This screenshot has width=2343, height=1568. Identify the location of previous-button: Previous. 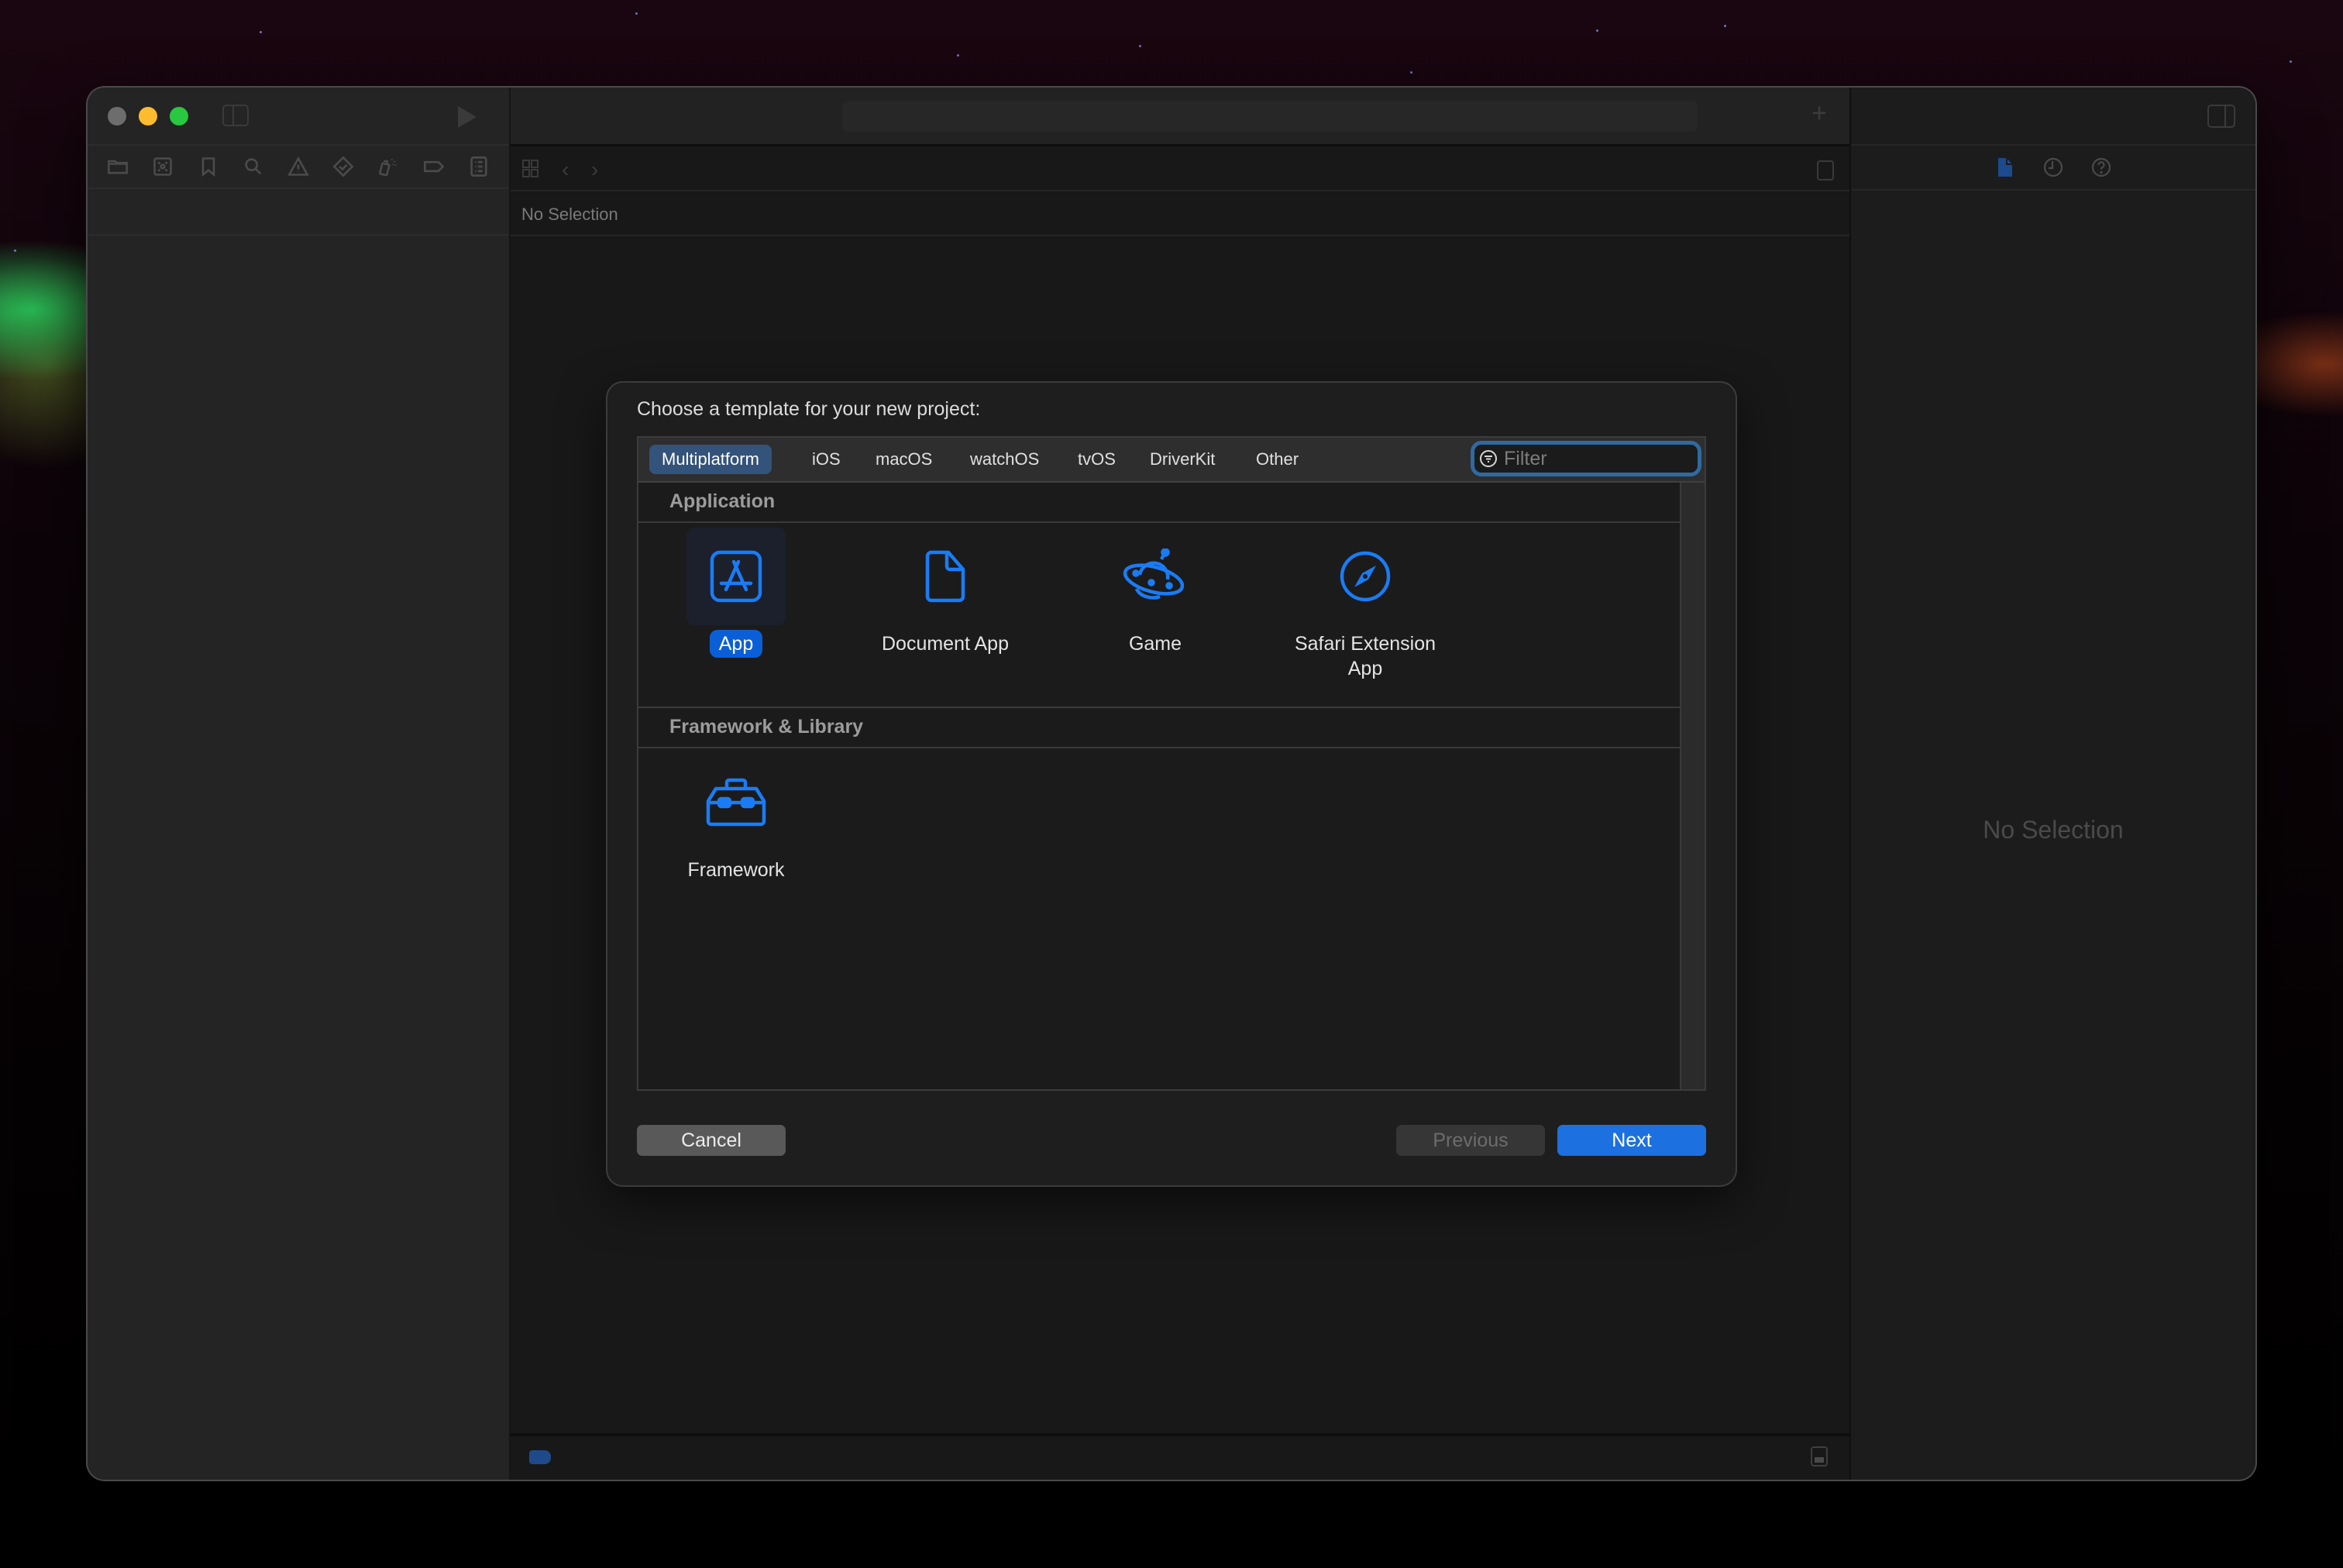
(1470, 1140).